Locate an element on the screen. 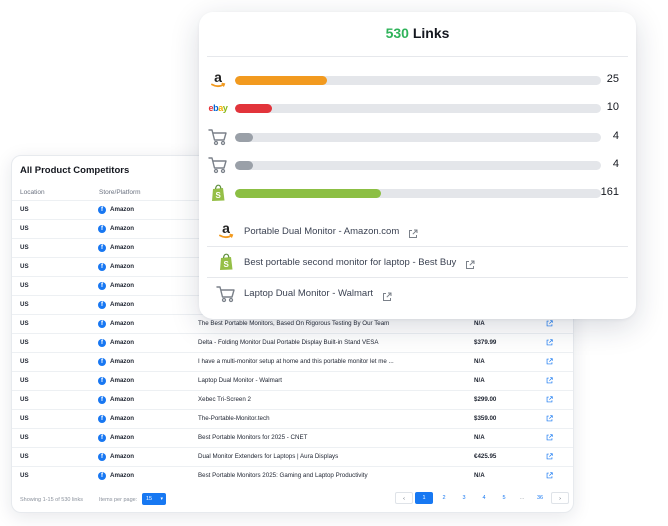  row-product: Xebec Tri-Screen 2 is located at coordinates (224, 400).